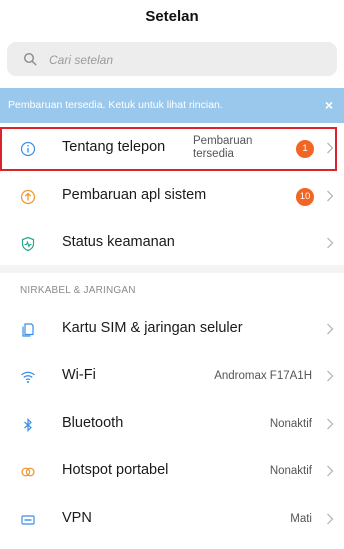 This screenshot has width=344, height=549. What do you see at coordinates (28, 149) in the screenshot?
I see `info-icon` at bounding box center [28, 149].